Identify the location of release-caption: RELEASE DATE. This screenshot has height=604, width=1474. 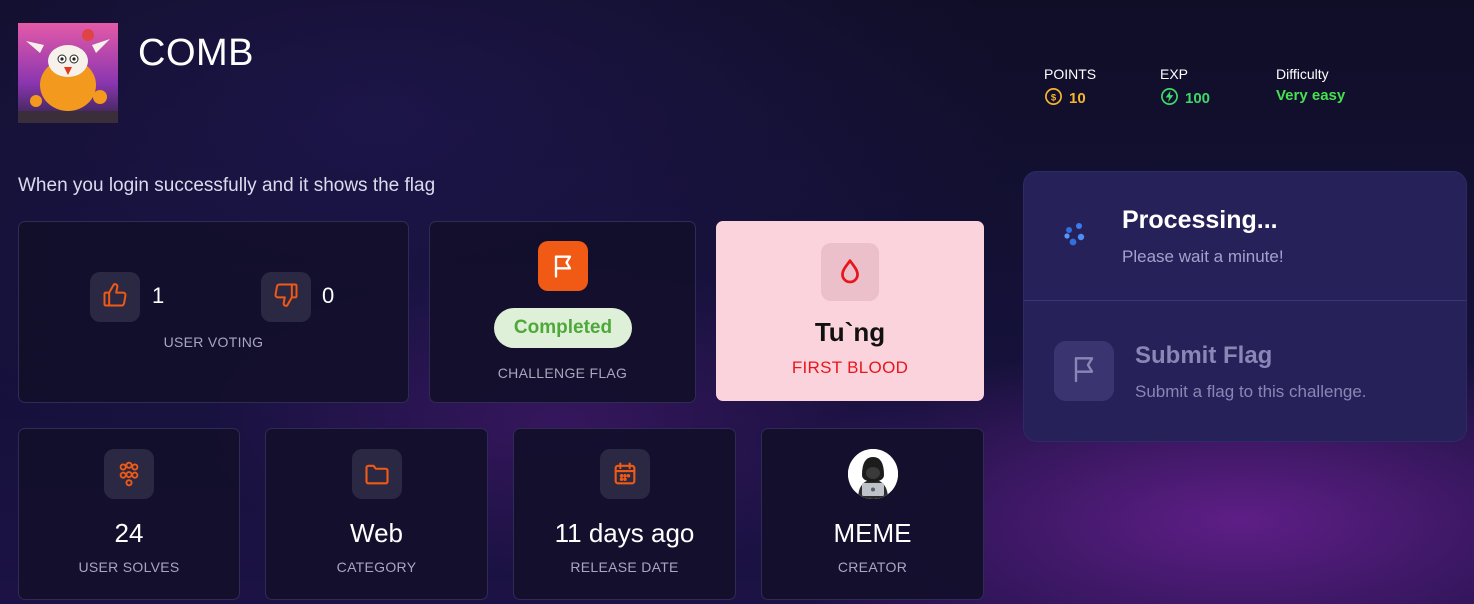
(624, 567).